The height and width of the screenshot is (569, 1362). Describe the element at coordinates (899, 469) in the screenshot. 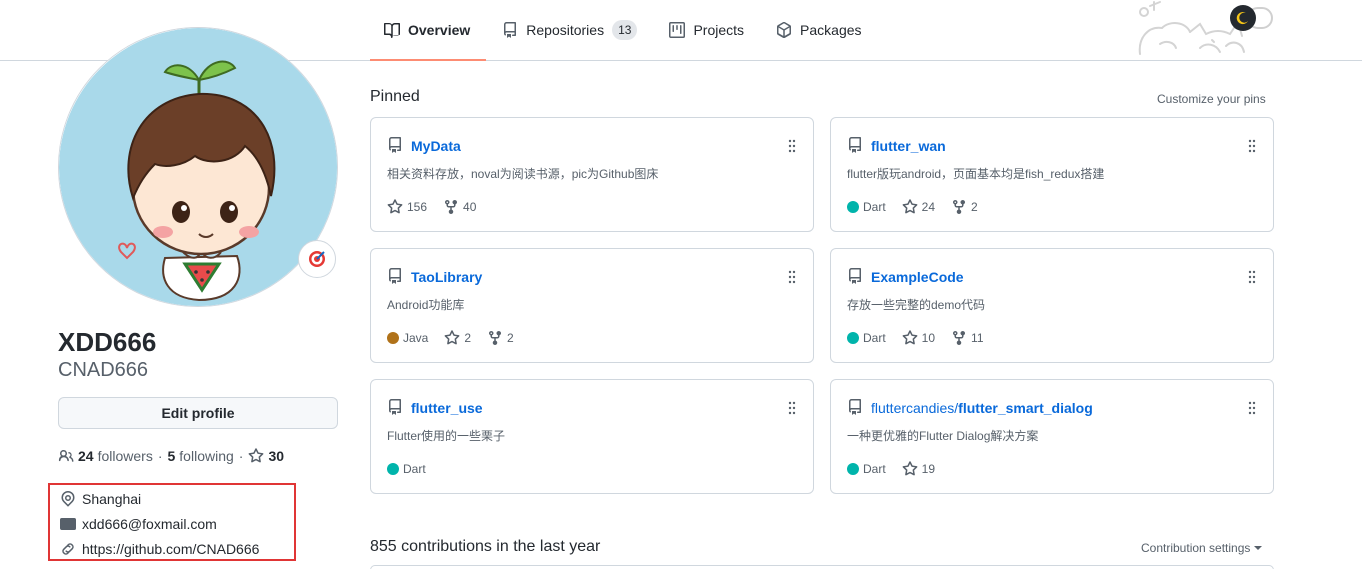

I see `repo-meta: Dart 19` at that location.